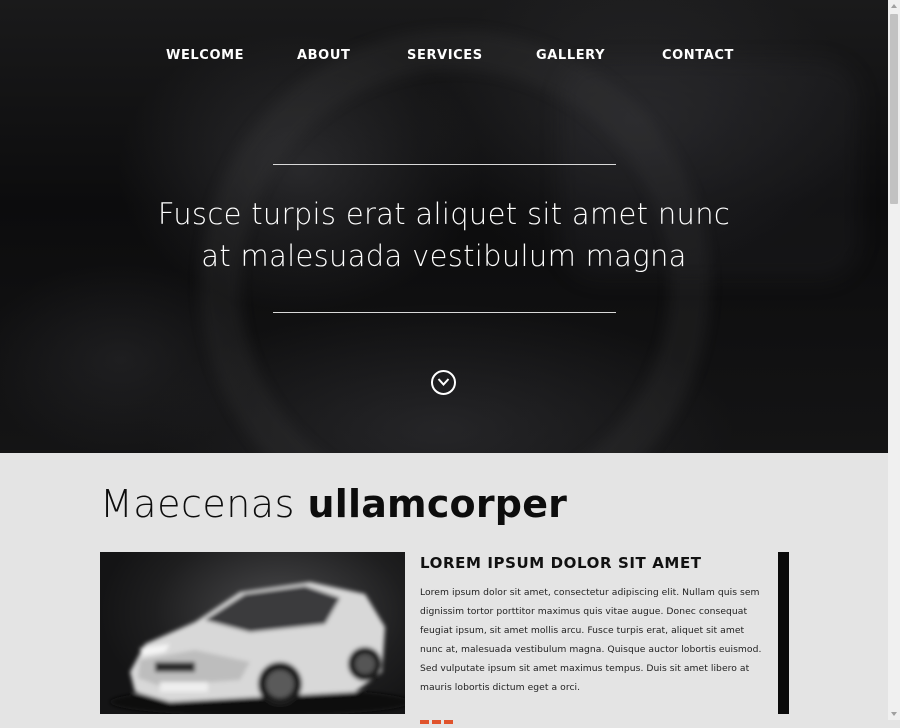 The image size is (900, 728). Describe the element at coordinates (197, 504) in the screenshot. I see `section-title-light: Maecenas` at that location.